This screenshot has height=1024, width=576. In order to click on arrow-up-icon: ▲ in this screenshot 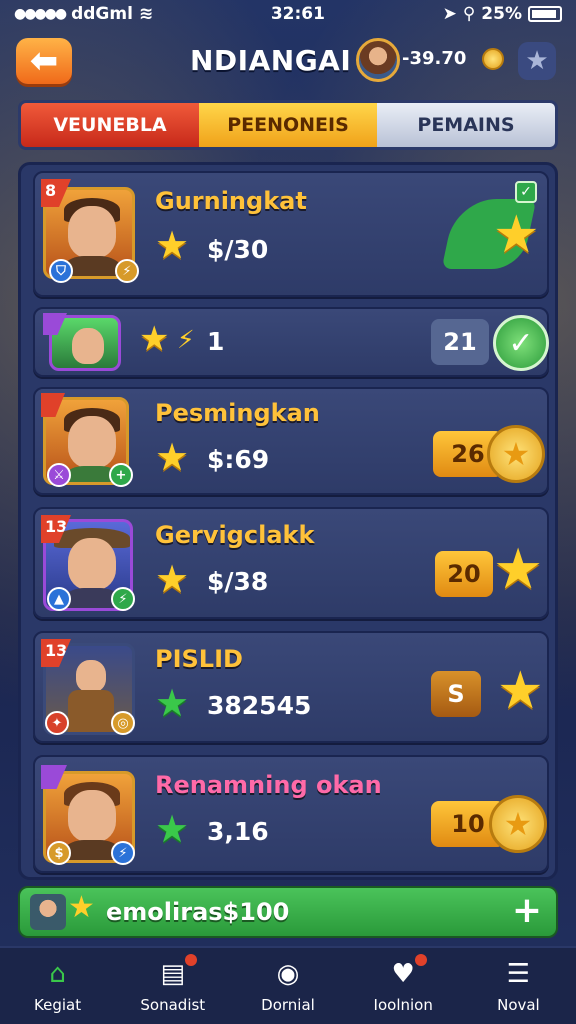, I will do `click(59, 599)`.